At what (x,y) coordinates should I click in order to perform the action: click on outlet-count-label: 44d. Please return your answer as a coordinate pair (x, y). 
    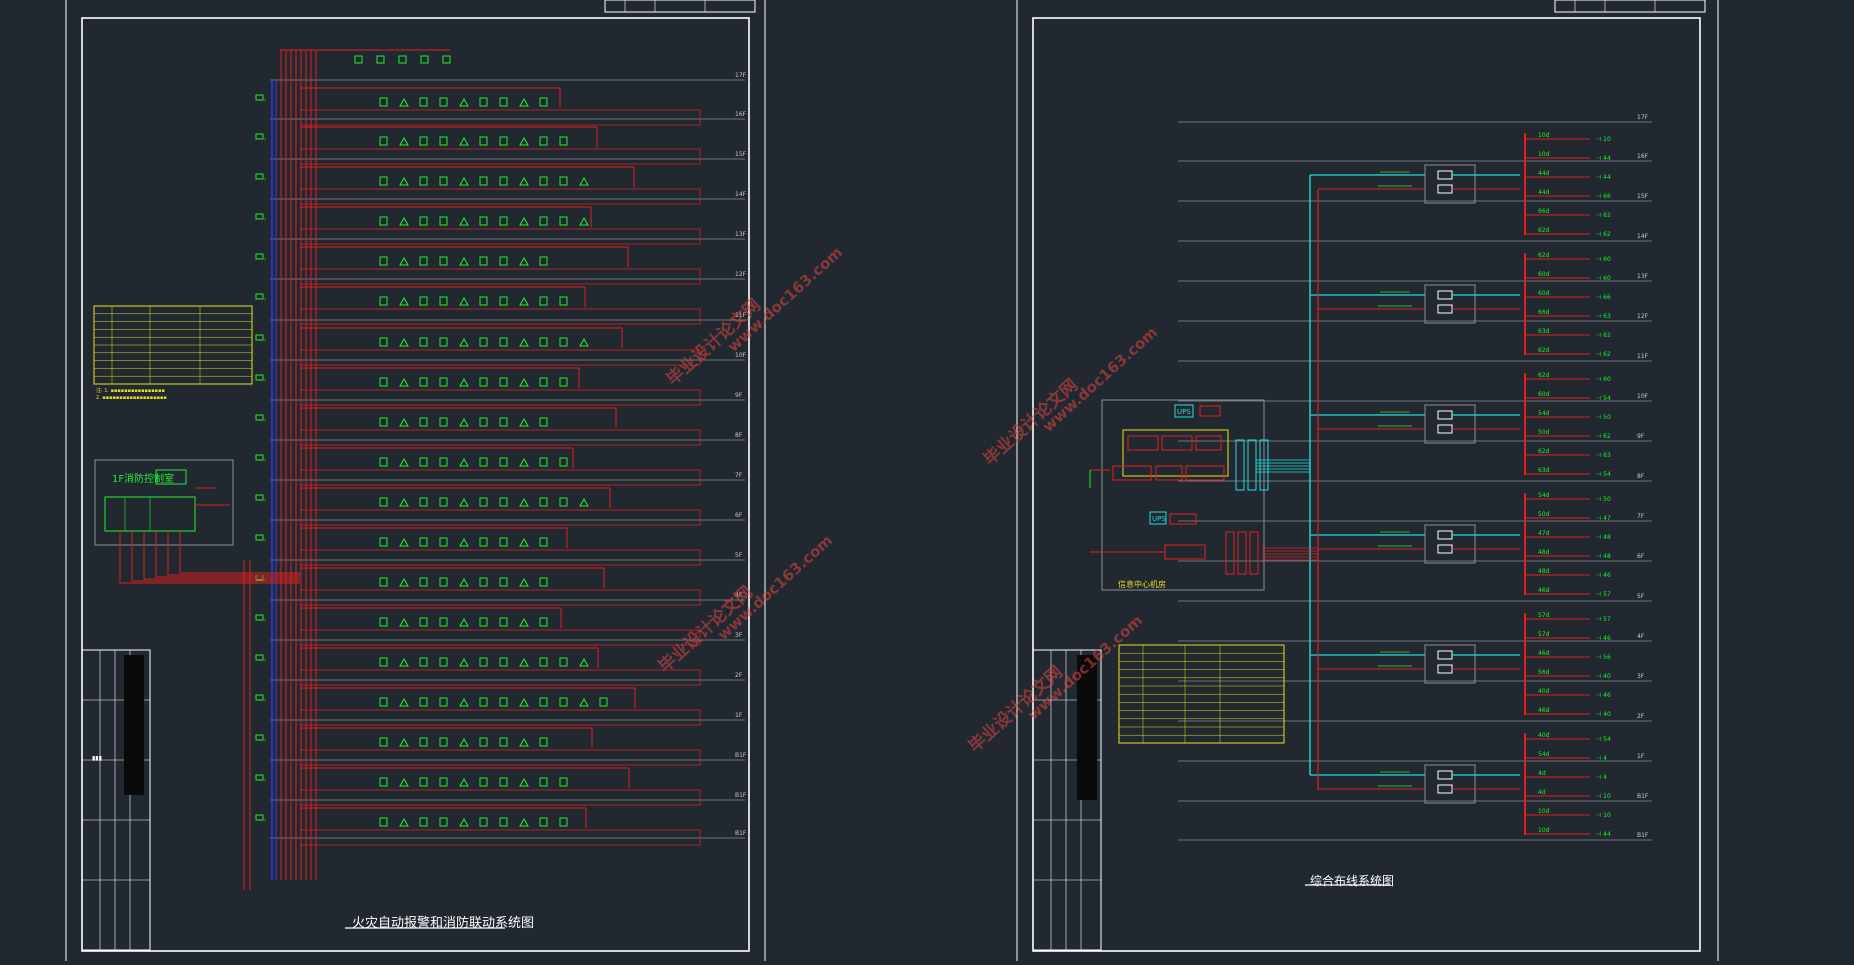
    Looking at the image, I should click on (1544, 192).